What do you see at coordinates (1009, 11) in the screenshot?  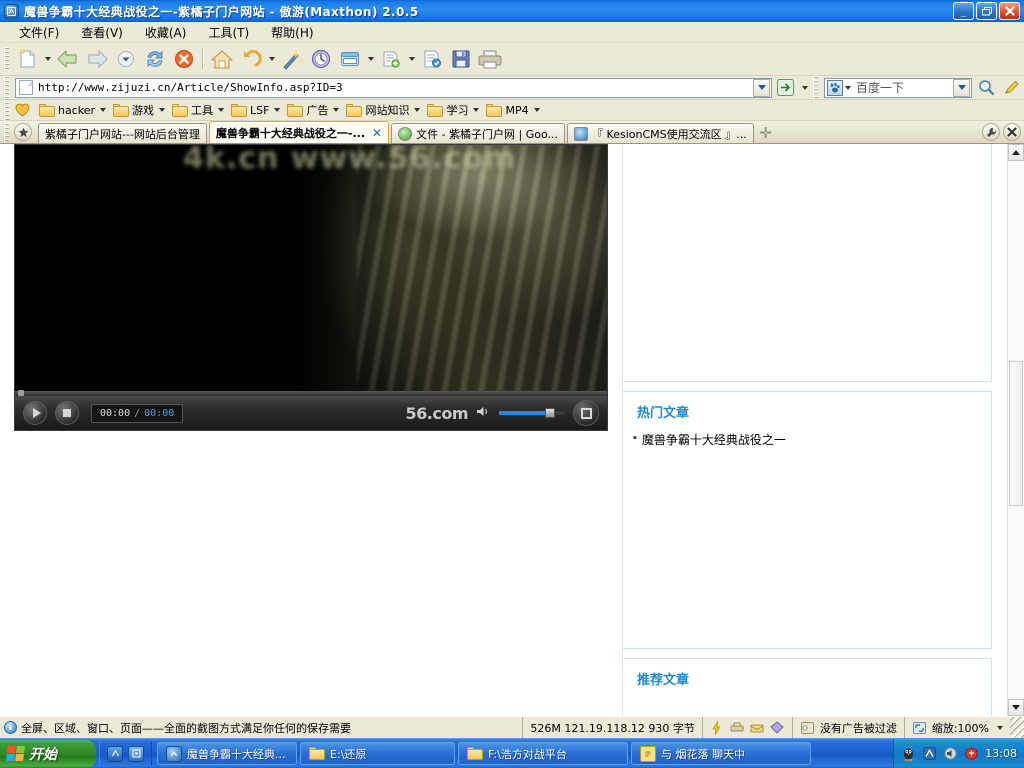 I see `close-button` at bounding box center [1009, 11].